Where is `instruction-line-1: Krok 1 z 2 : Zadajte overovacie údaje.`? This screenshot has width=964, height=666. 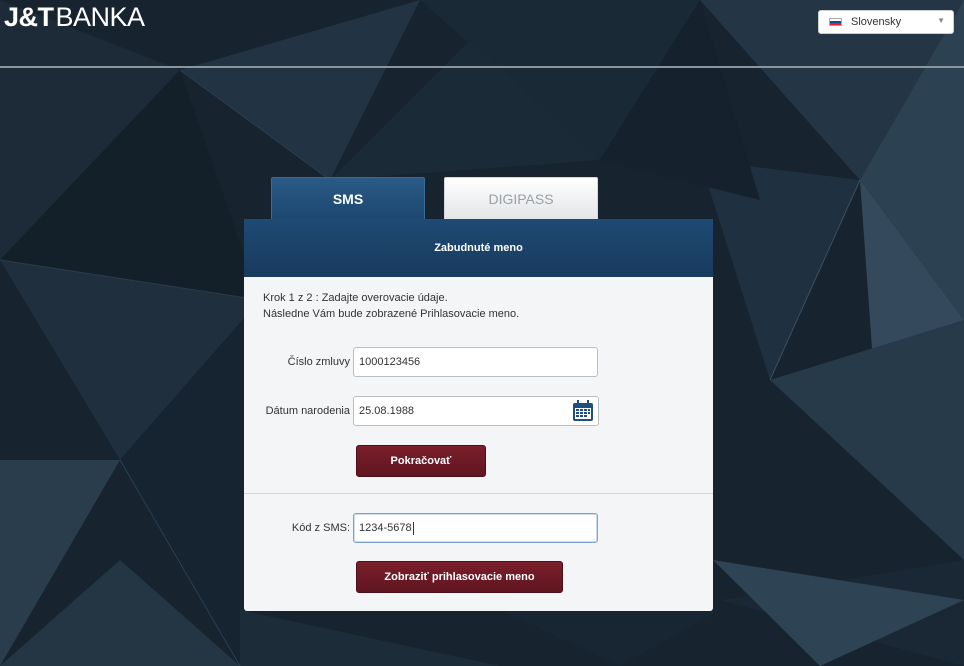
instruction-line-1: Krok 1 z 2 : Zadajte overovacie údaje. is located at coordinates (355, 298).